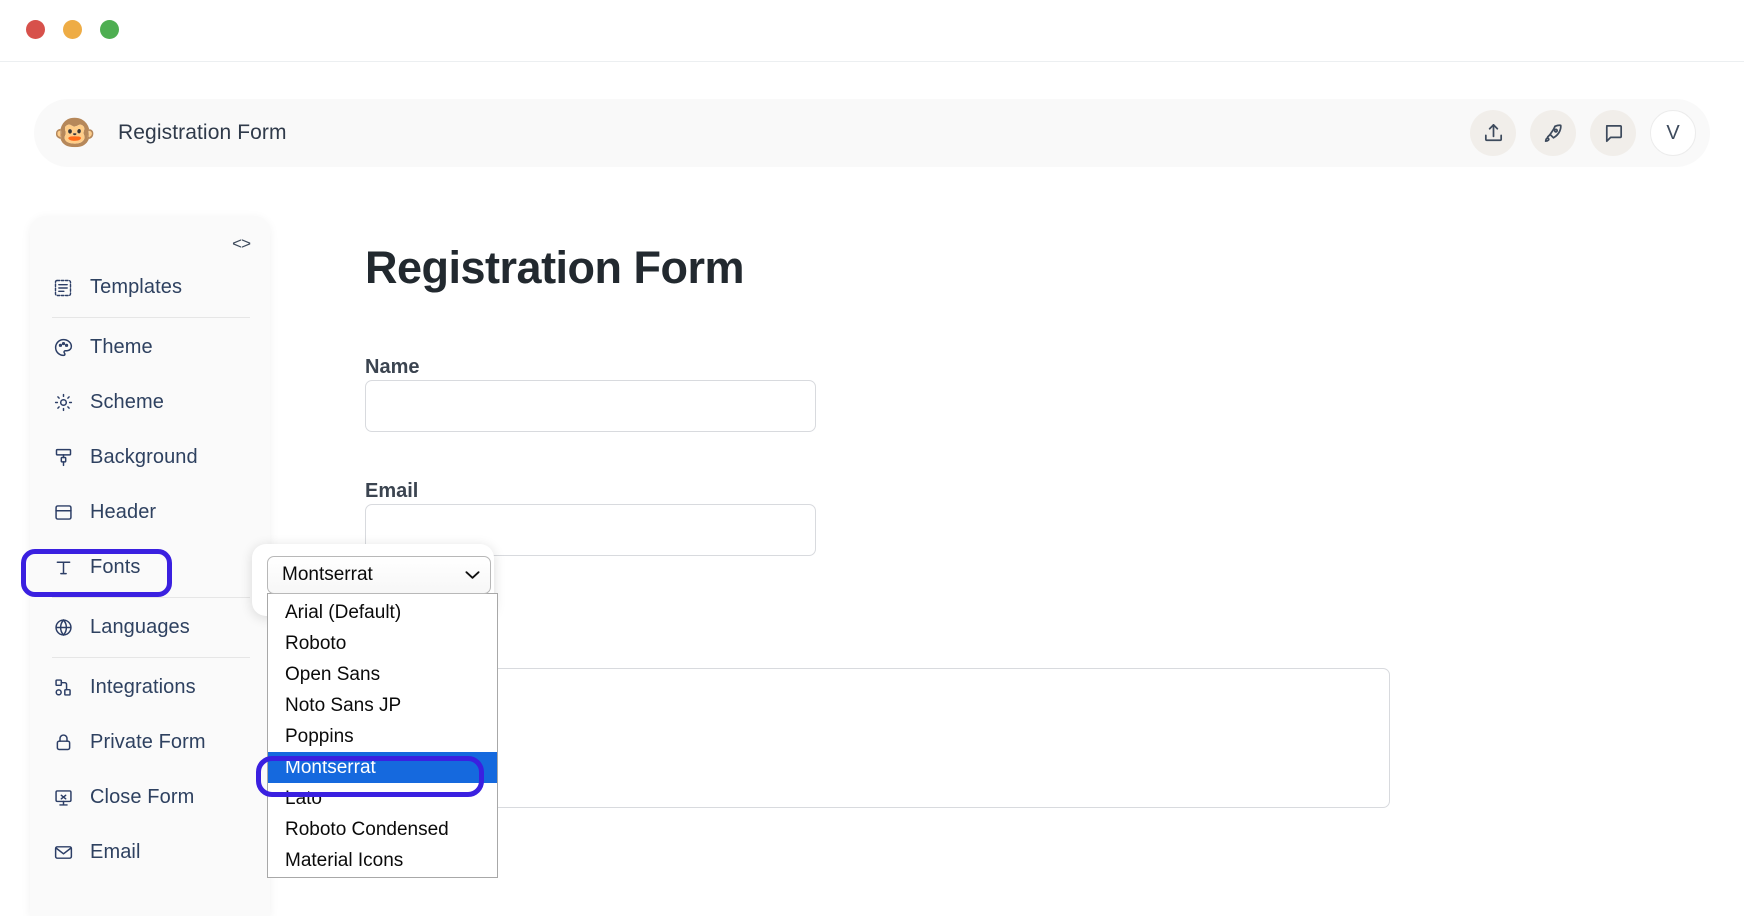  I want to click on app-header-bar: 🐵 Registration Form V, so click(872, 133).